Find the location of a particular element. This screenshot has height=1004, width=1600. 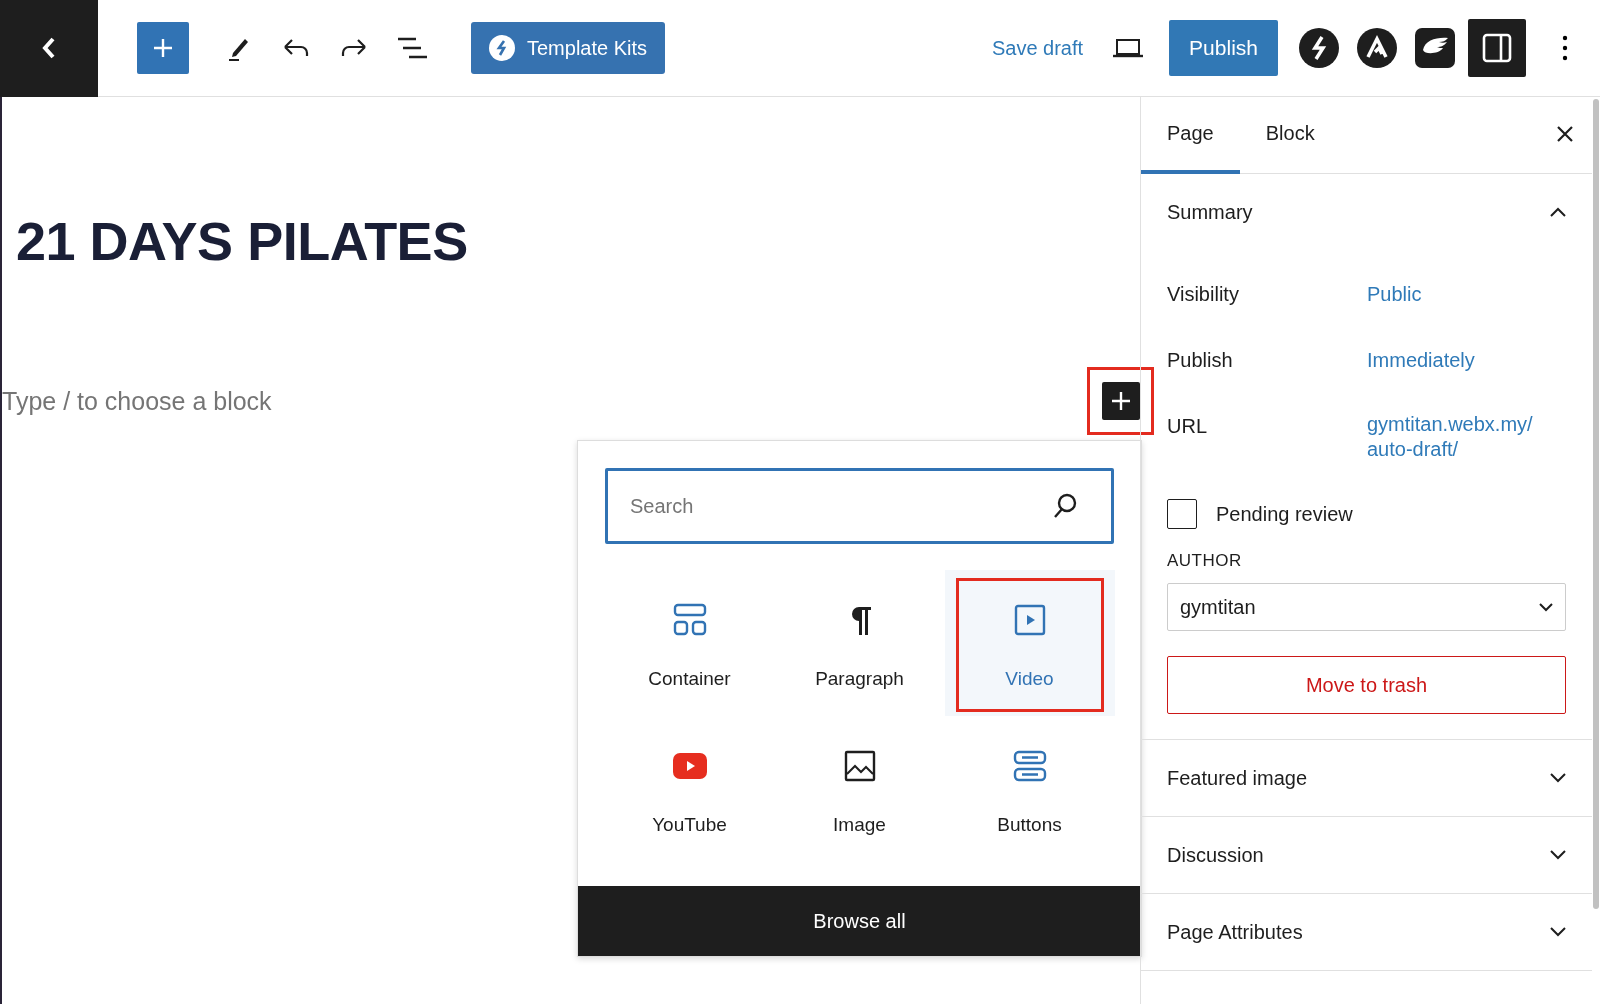

play-square-icon is located at coordinates (1029, 620).